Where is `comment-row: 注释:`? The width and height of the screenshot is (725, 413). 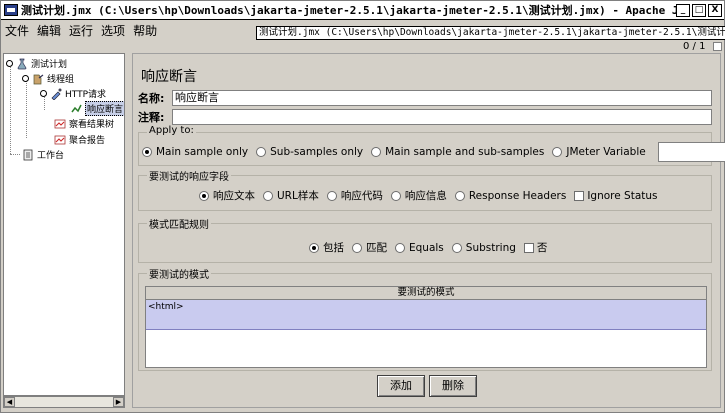 comment-row: 注释: is located at coordinates (425, 117).